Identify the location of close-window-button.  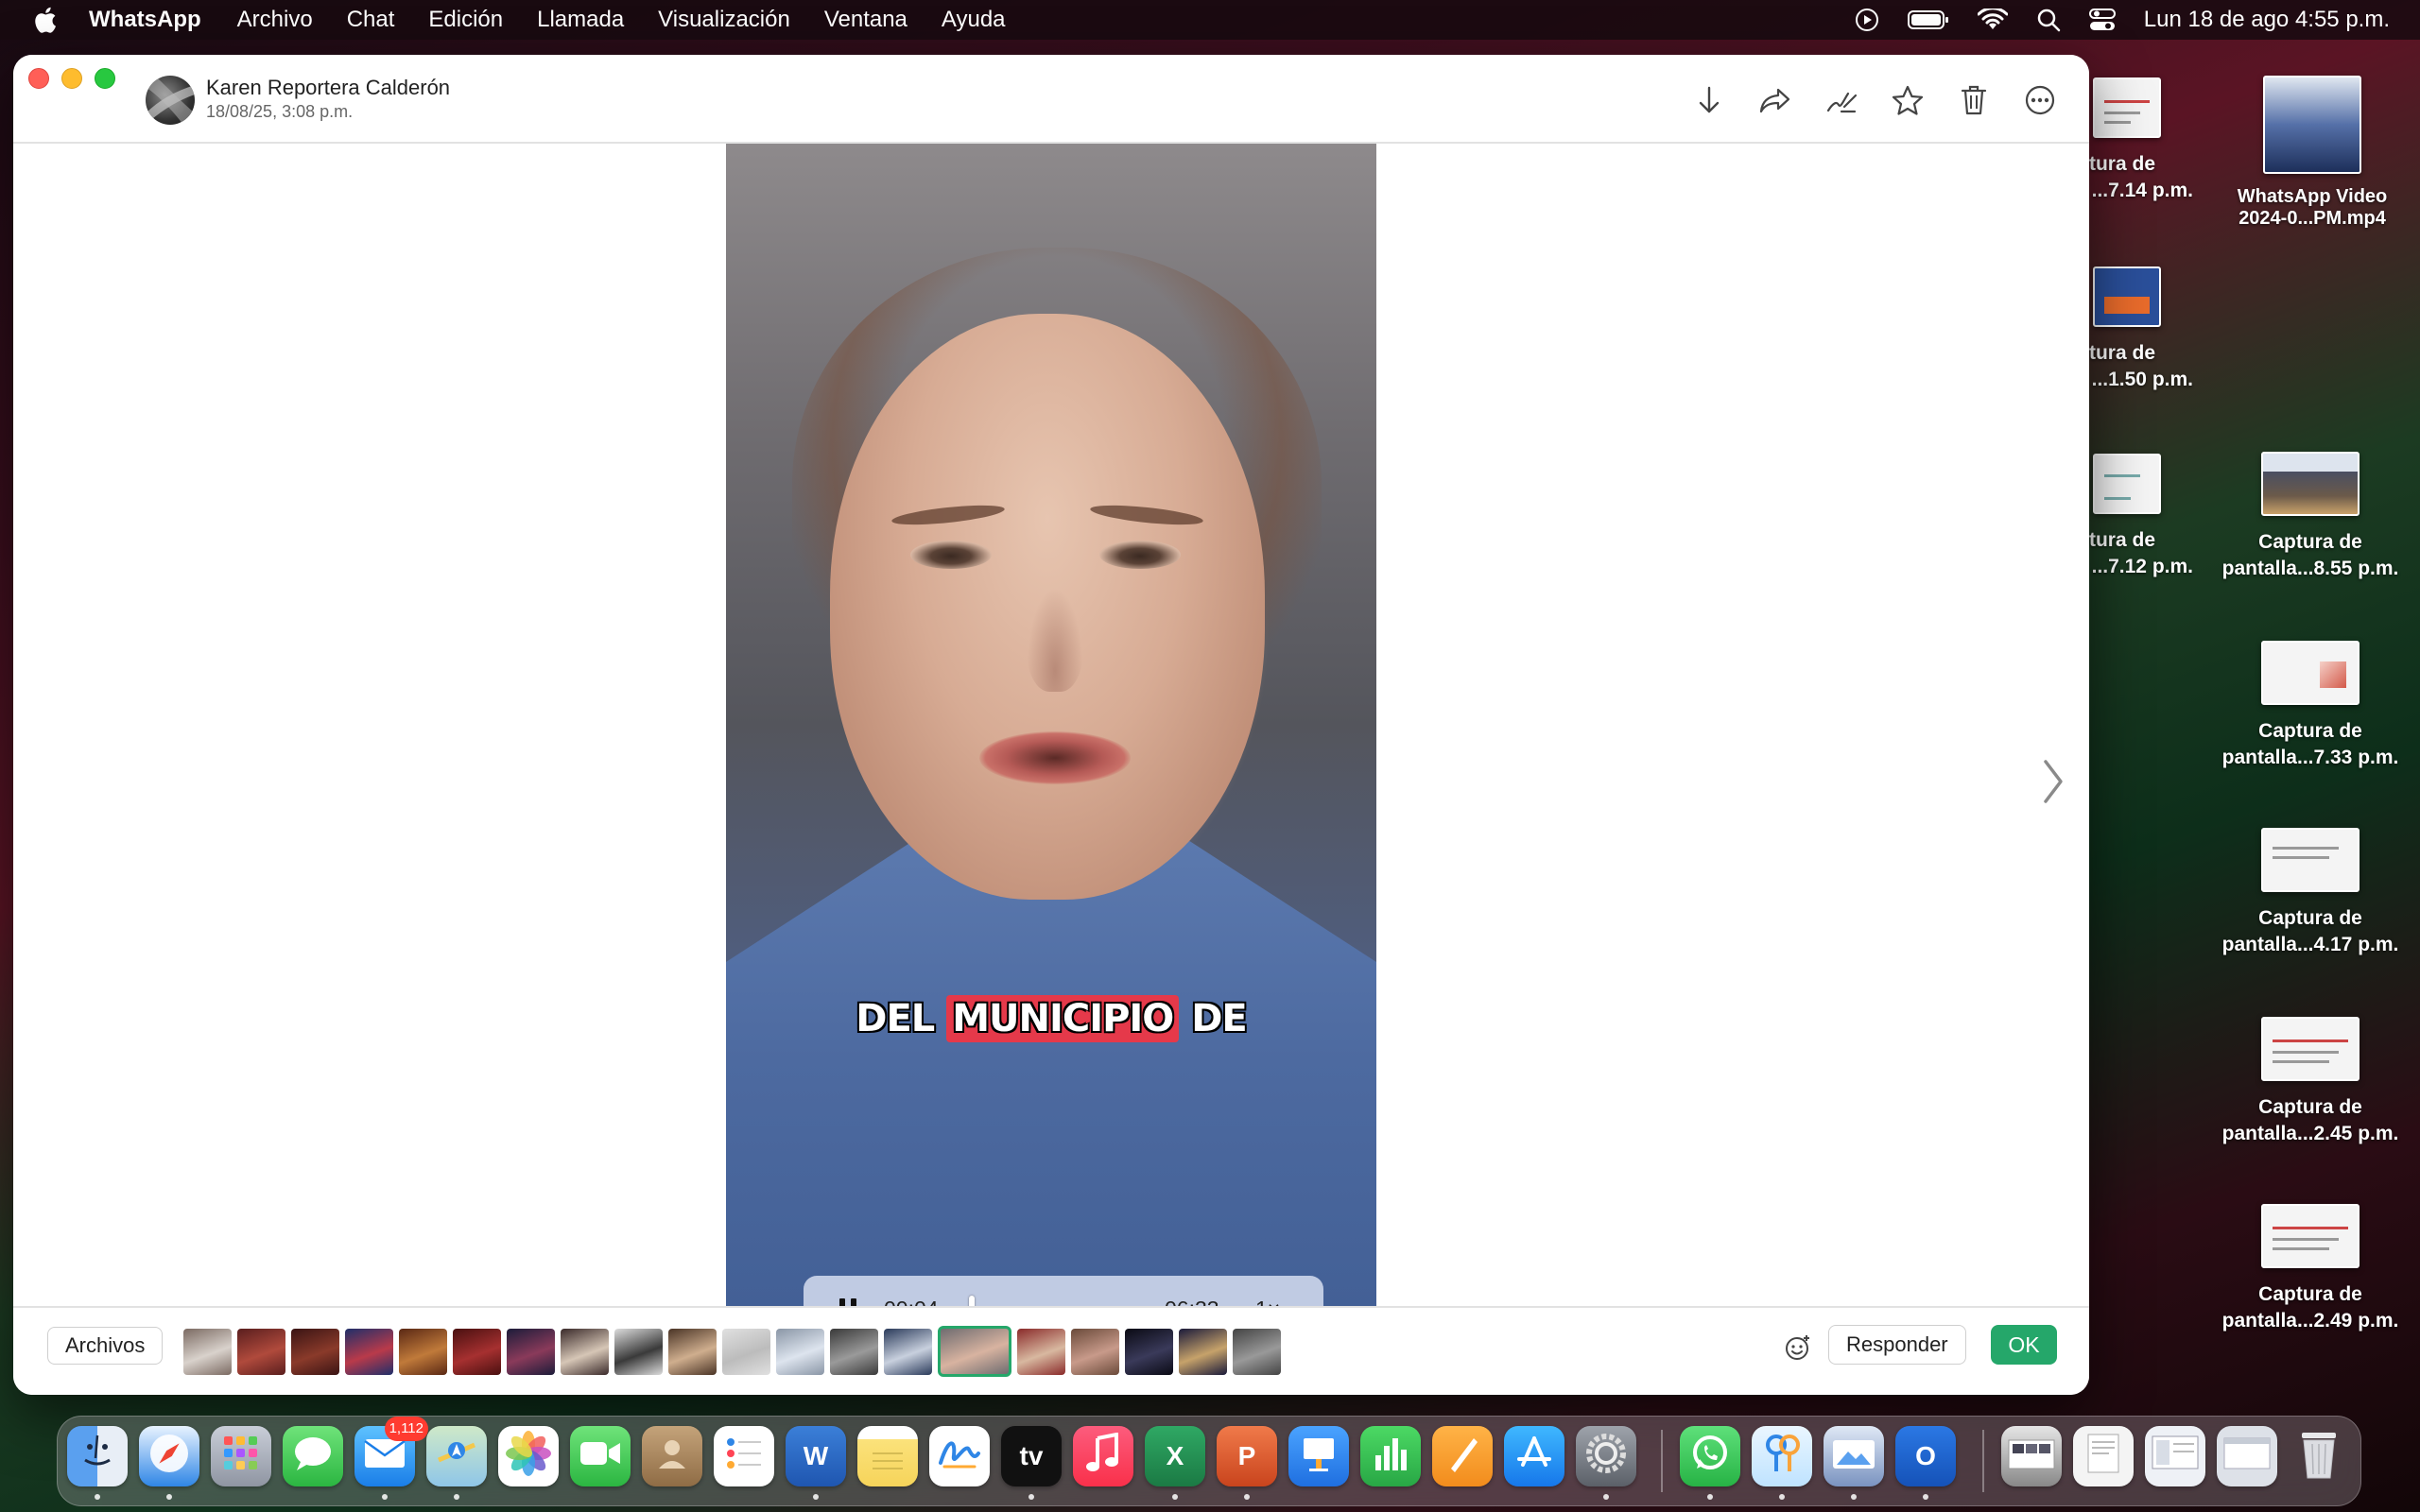
(38, 78).